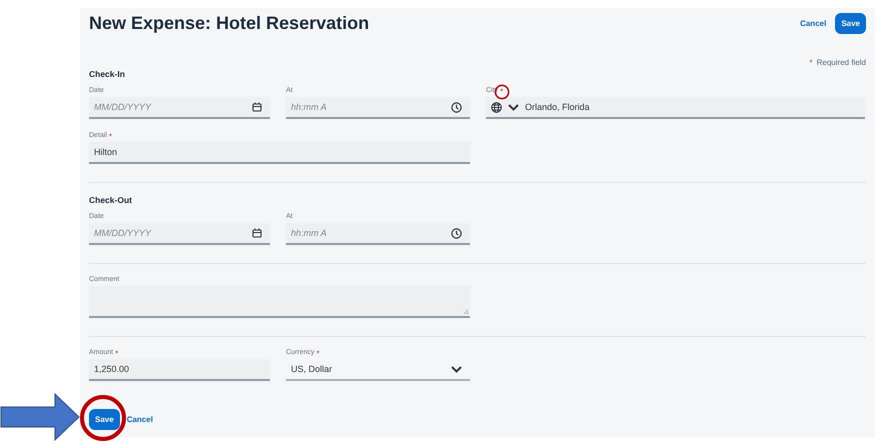 Image resolution: width=875 pixels, height=444 pixels. I want to click on field-value: Hilton, so click(106, 152).